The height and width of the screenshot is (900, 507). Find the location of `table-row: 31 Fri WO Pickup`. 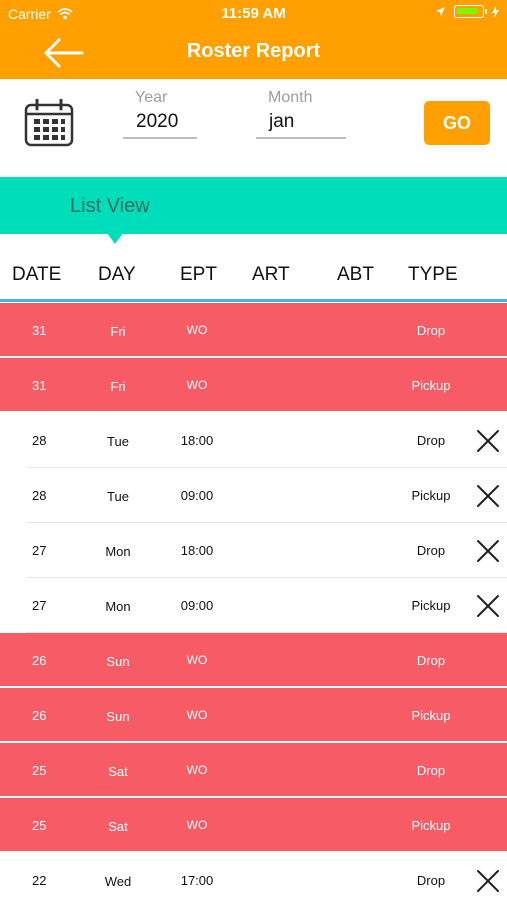

table-row: 31 Fri WO Pickup is located at coordinates (253, 385).